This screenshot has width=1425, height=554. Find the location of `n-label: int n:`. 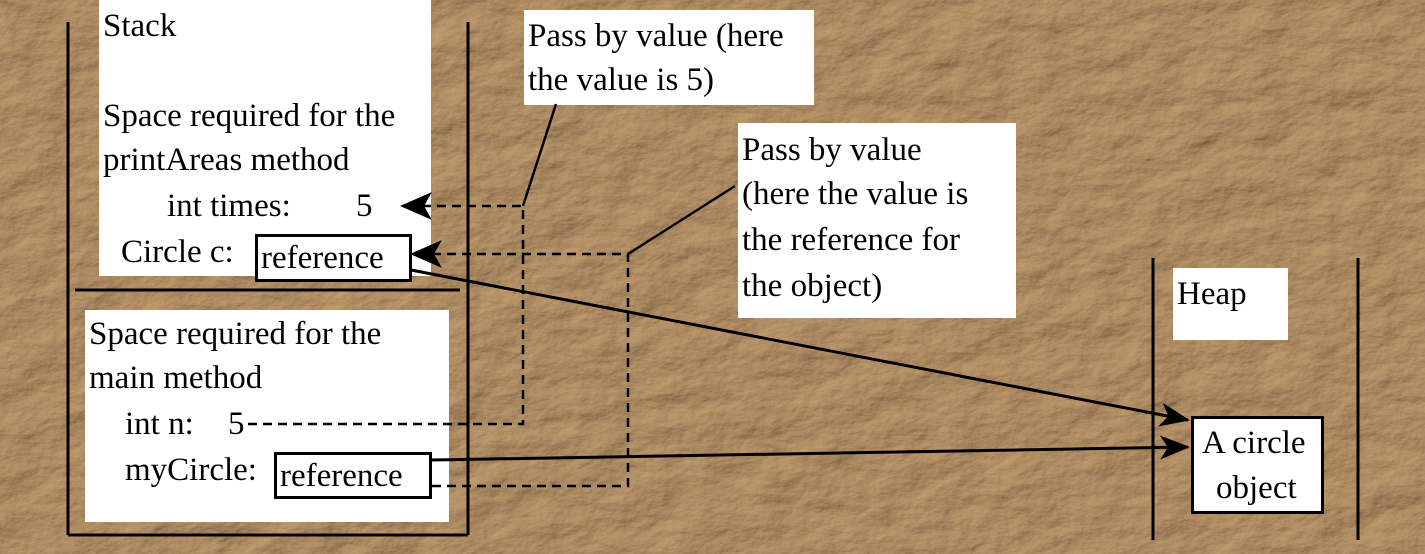

n-label: int n: is located at coordinates (159, 424).